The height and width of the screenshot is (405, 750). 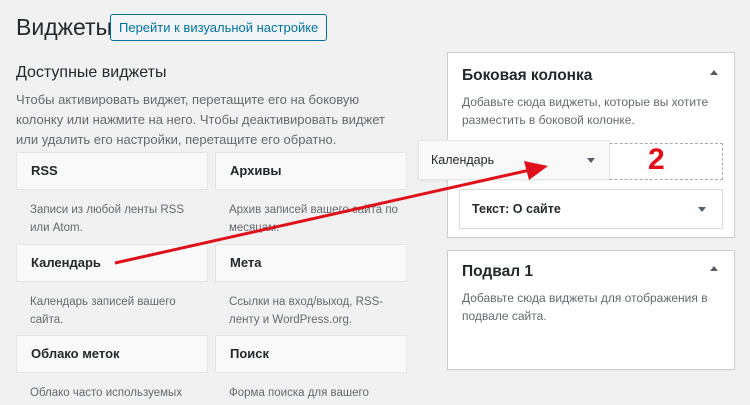 I want to click on arrow-line, so click(x=322, y=216).